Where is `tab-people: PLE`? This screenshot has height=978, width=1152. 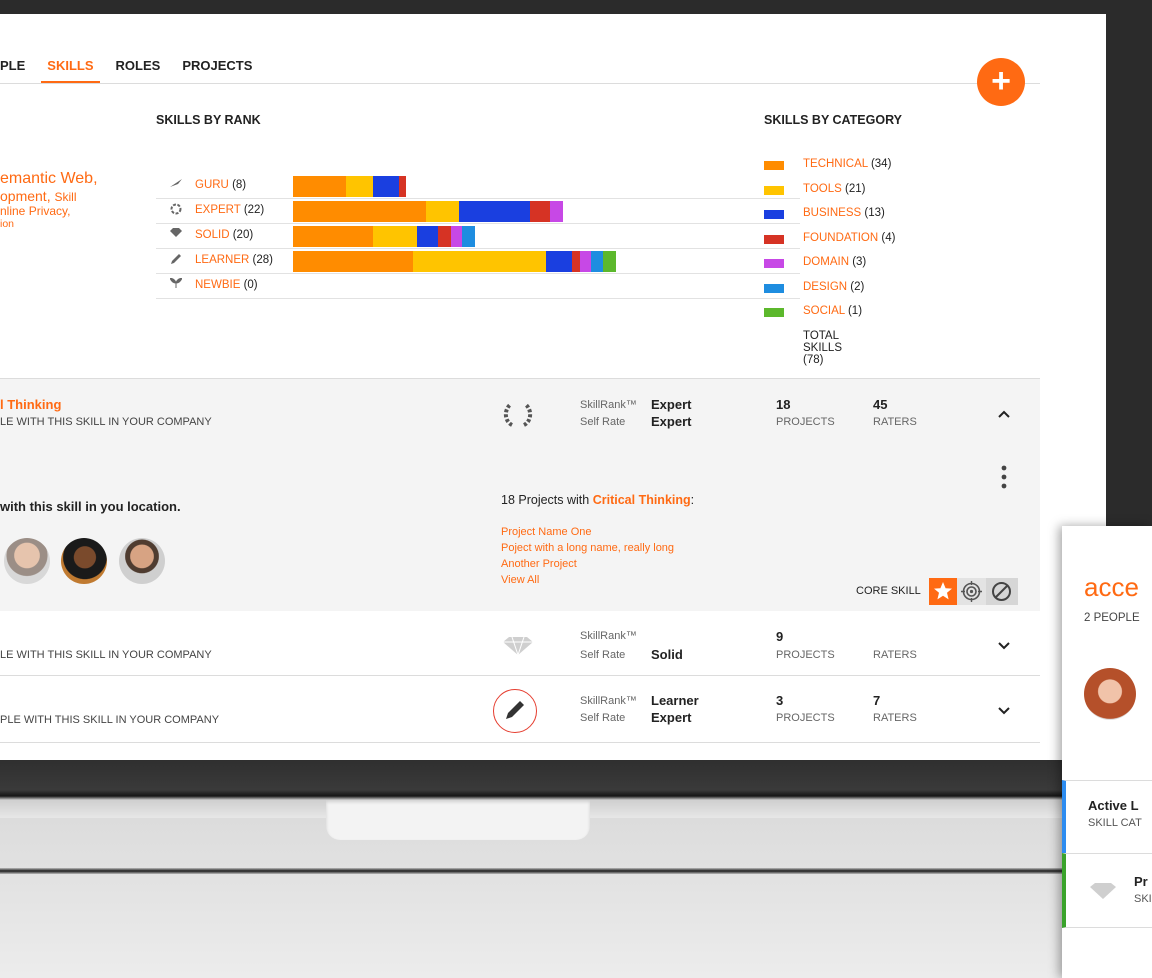 tab-people: PLE is located at coordinates (16, 70).